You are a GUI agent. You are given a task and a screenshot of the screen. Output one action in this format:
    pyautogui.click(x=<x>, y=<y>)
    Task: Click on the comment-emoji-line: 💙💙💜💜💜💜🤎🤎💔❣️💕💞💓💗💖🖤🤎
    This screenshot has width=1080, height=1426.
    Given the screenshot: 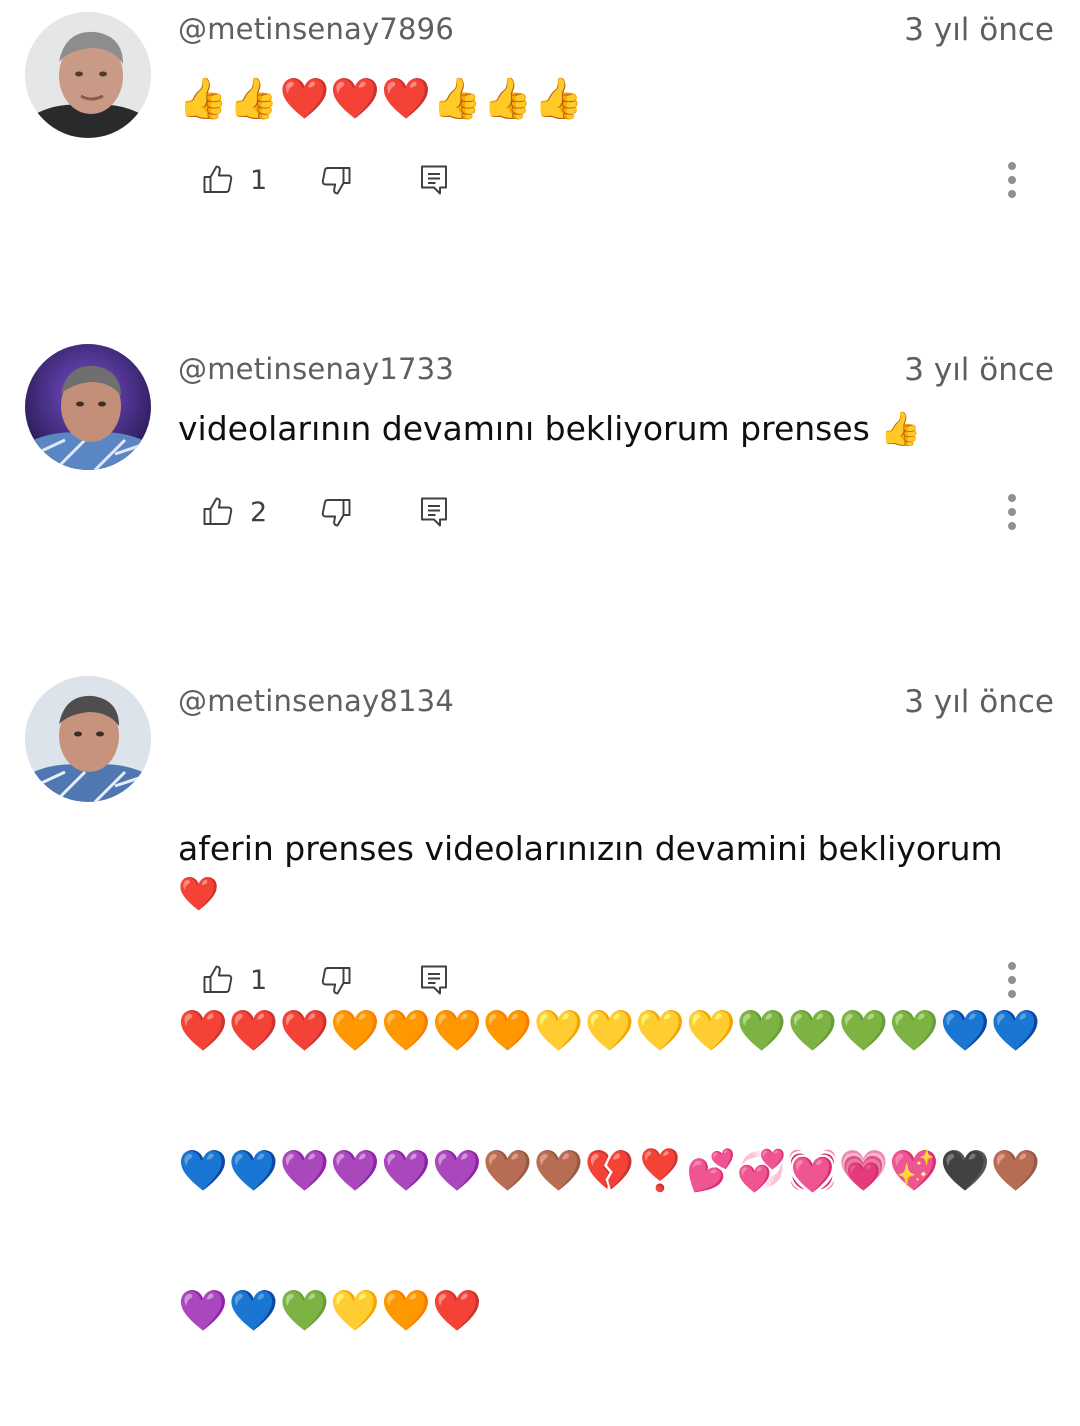 What is the action you would take?
    pyautogui.click(x=610, y=1171)
    